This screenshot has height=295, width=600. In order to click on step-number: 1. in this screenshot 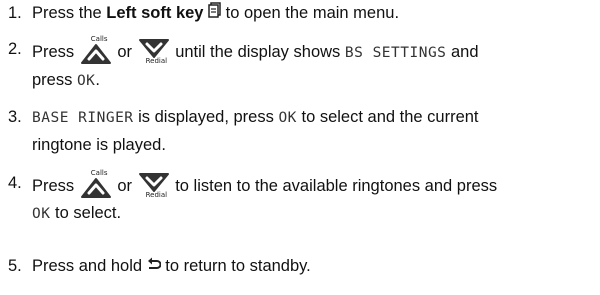, I will do `click(15, 13)`.